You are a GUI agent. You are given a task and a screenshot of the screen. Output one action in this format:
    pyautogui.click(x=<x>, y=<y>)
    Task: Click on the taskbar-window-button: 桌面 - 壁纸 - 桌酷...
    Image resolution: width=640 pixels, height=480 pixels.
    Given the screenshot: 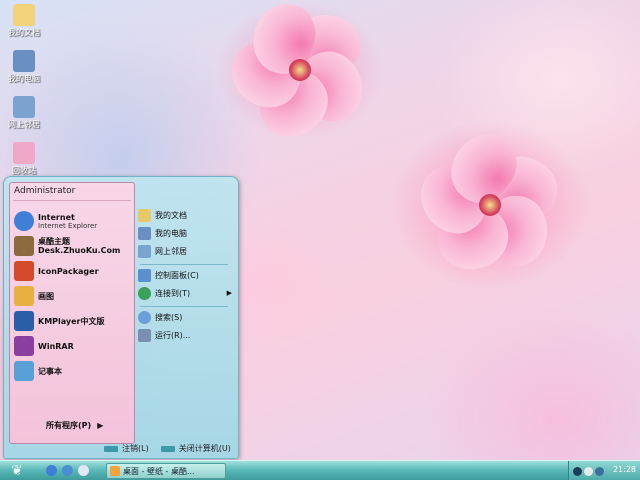 What is the action you would take?
    pyautogui.click(x=166, y=471)
    